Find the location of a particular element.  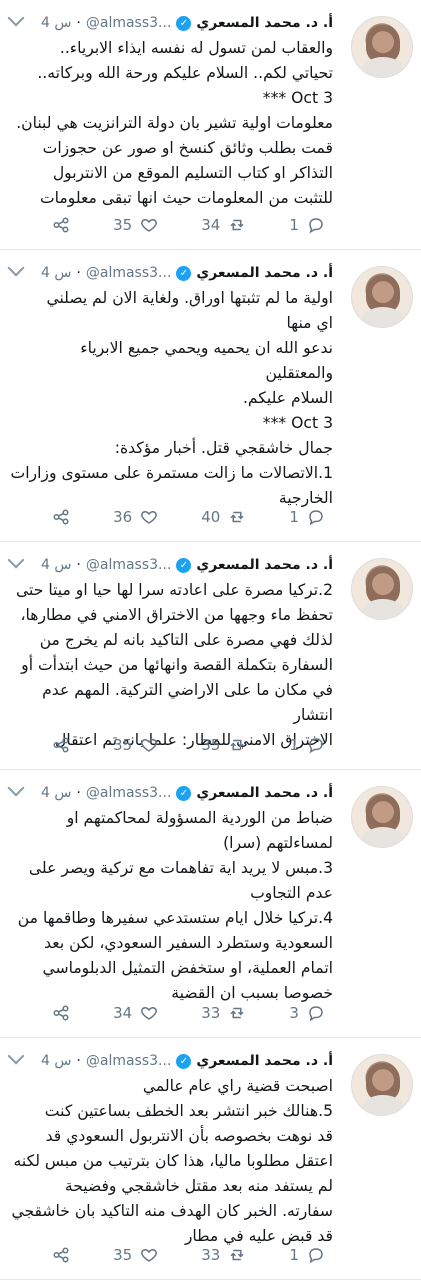

tweet-actions: 35 34 1 is located at coordinates (188, 225).